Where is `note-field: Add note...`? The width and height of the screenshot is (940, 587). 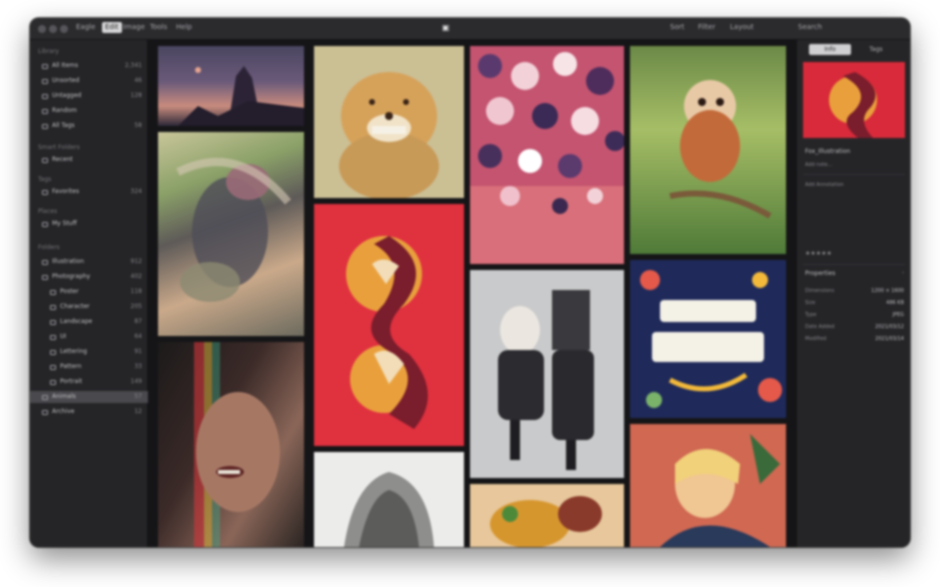 note-field: Add note... is located at coordinates (818, 165).